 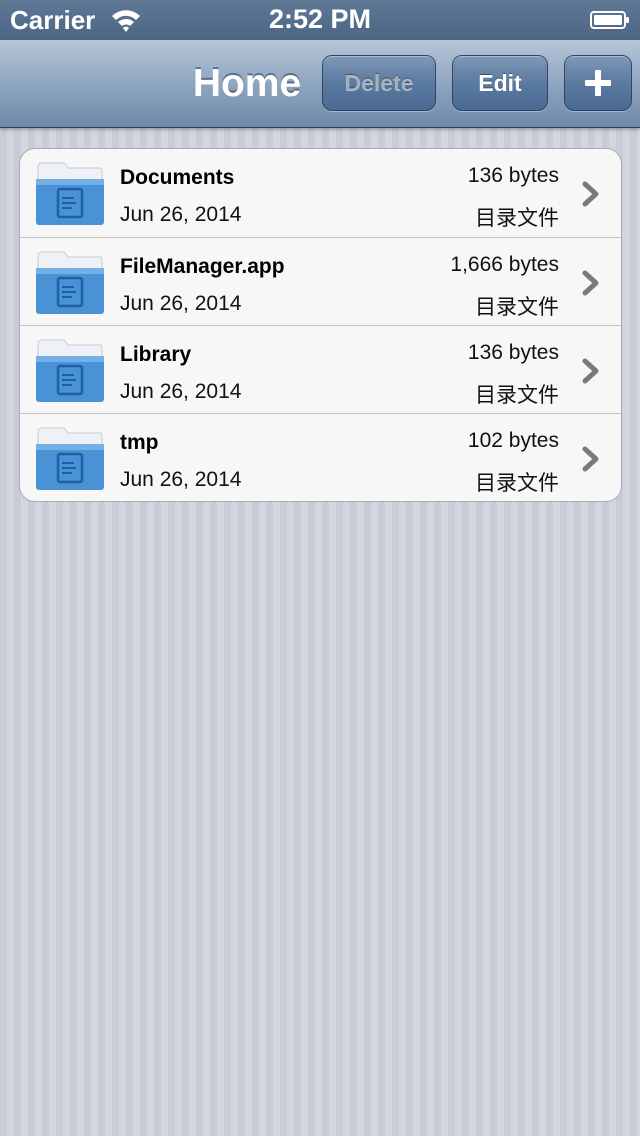 What do you see at coordinates (177, 177) in the screenshot?
I see `file-name: Documents` at bounding box center [177, 177].